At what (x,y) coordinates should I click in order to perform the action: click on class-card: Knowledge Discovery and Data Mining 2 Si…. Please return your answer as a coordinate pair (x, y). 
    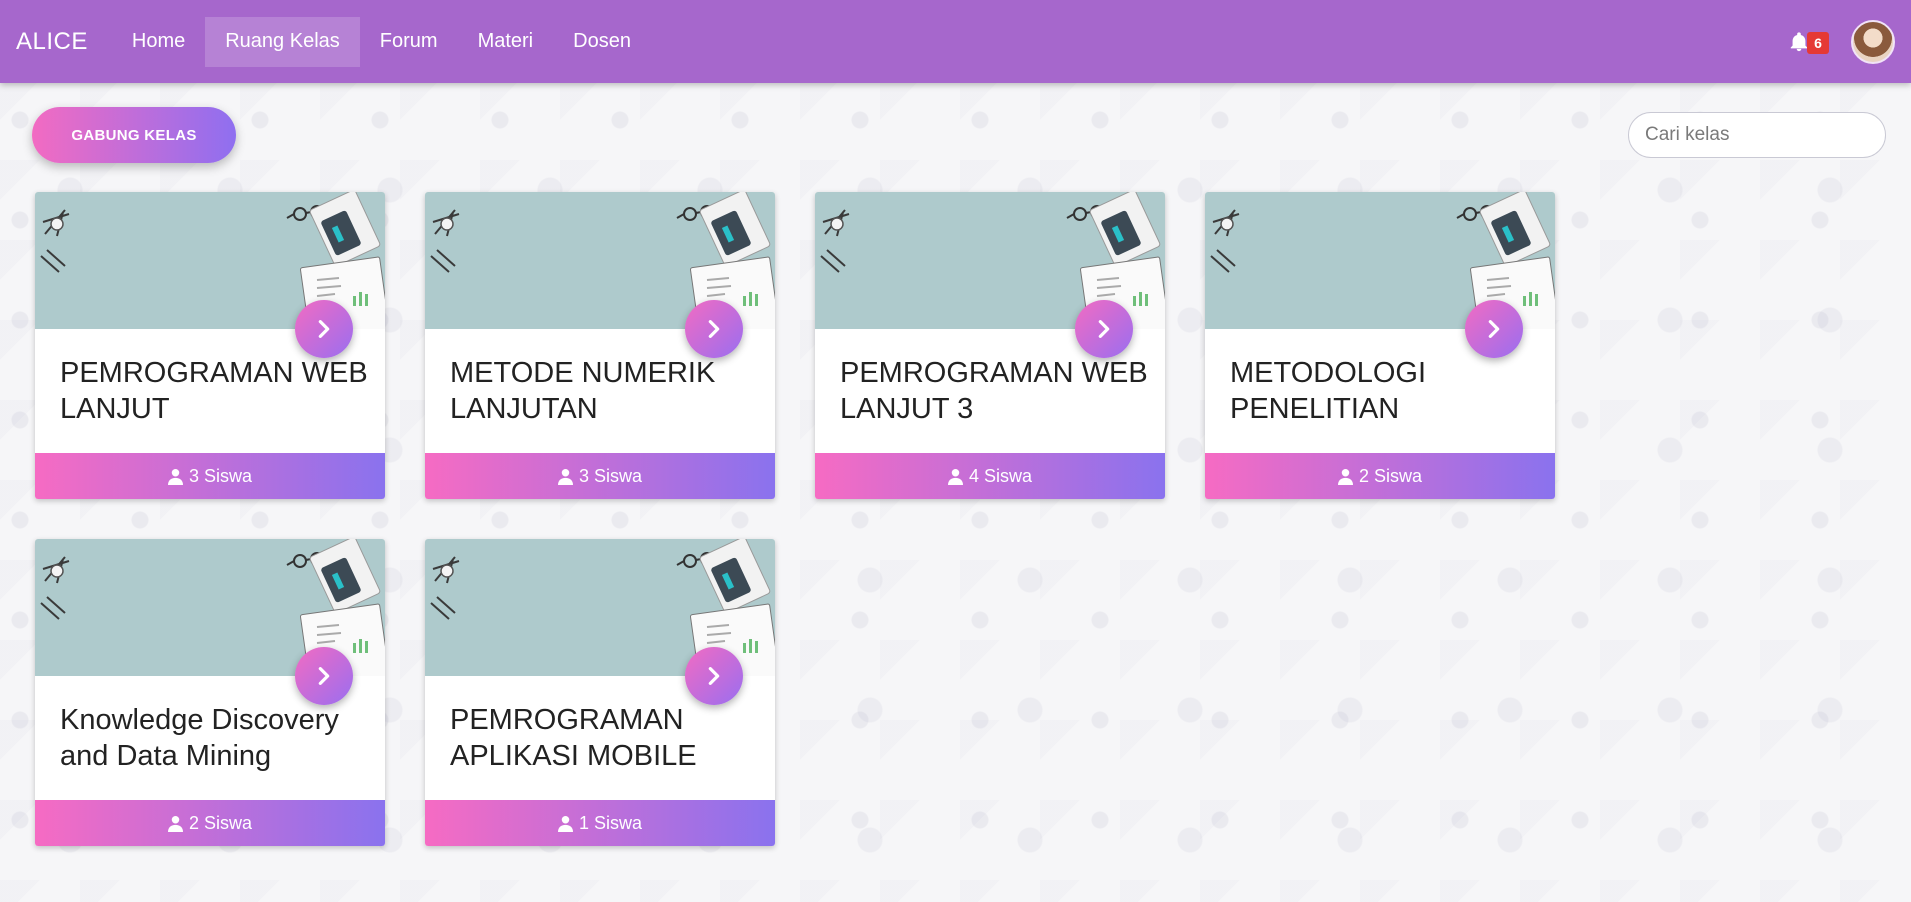
    Looking at the image, I should click on (210, 692).